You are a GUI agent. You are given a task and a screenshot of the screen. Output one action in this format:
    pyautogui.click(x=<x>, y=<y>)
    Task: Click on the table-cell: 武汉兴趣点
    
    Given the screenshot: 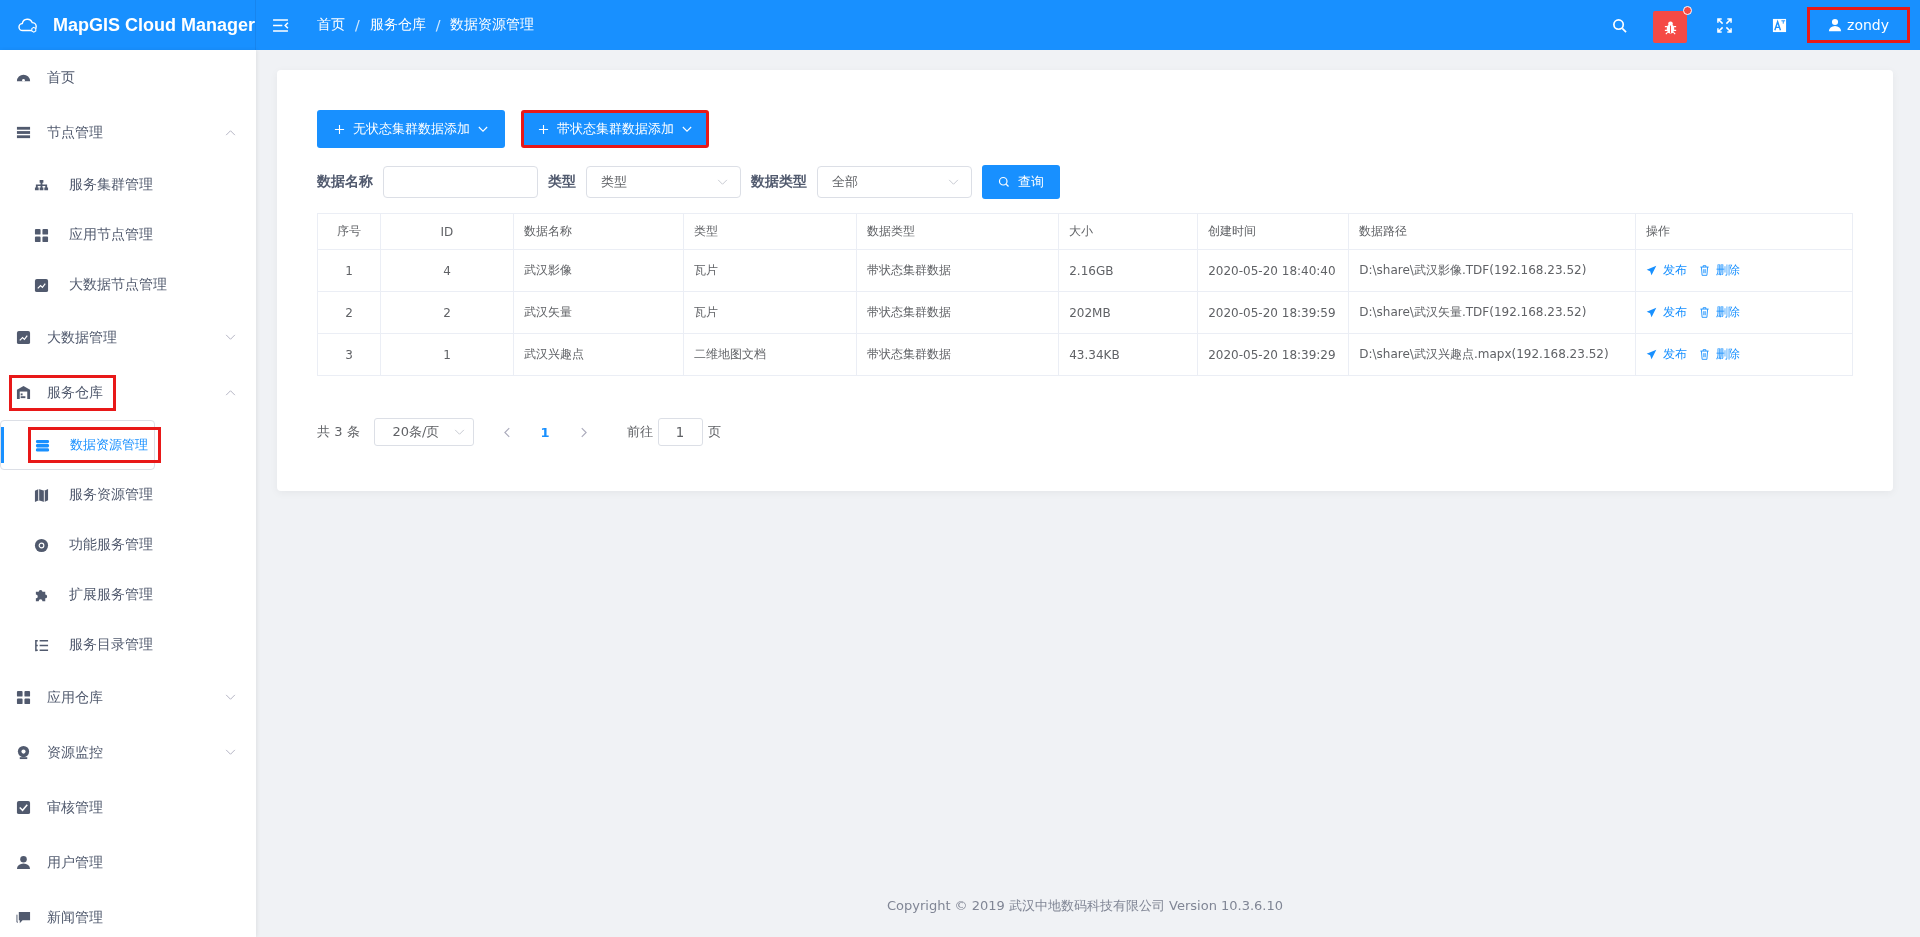 What is the action you would take?
    pyautogui.click(x=554, y=354)
    